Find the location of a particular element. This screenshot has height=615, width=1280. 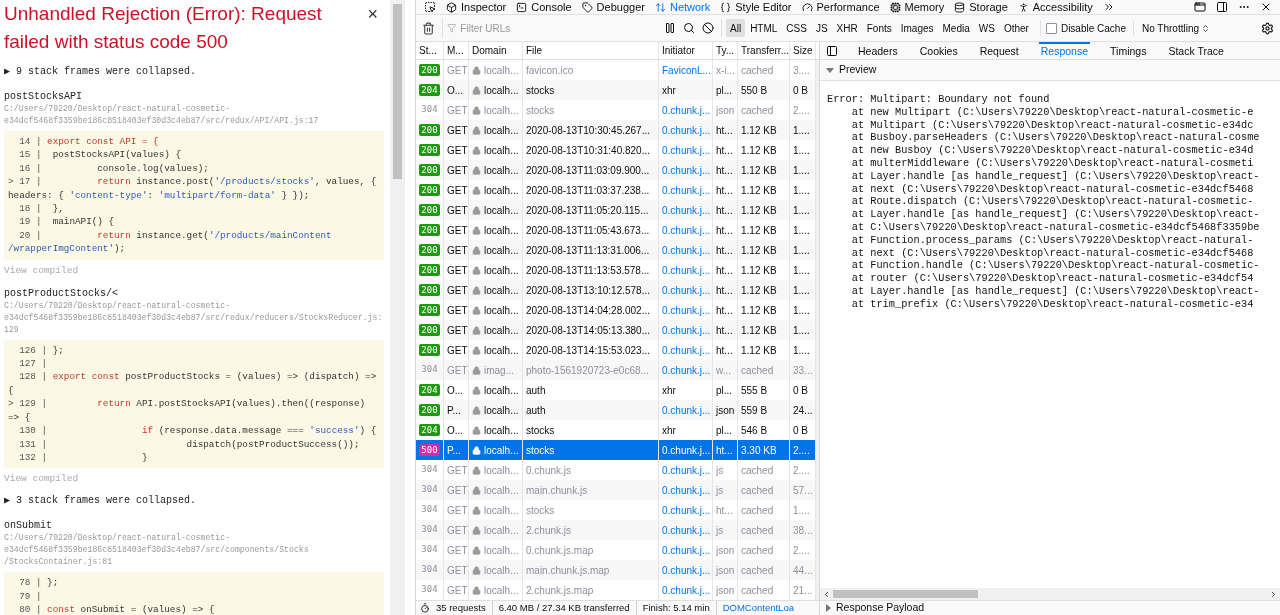

code-line: 14 | export const API = { is located at coordinates (89, 142).